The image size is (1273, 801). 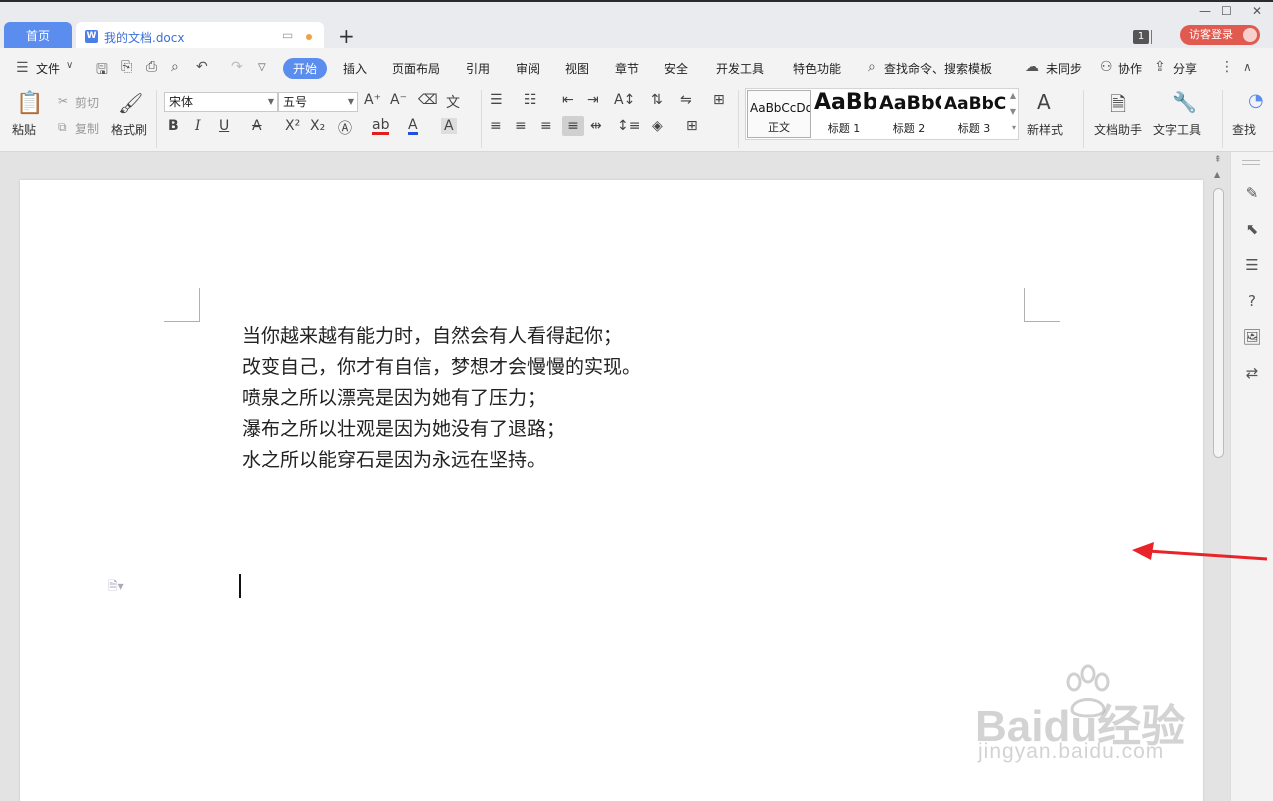 I want to click on minimize-icon: —, so click(x=1205, y=11).